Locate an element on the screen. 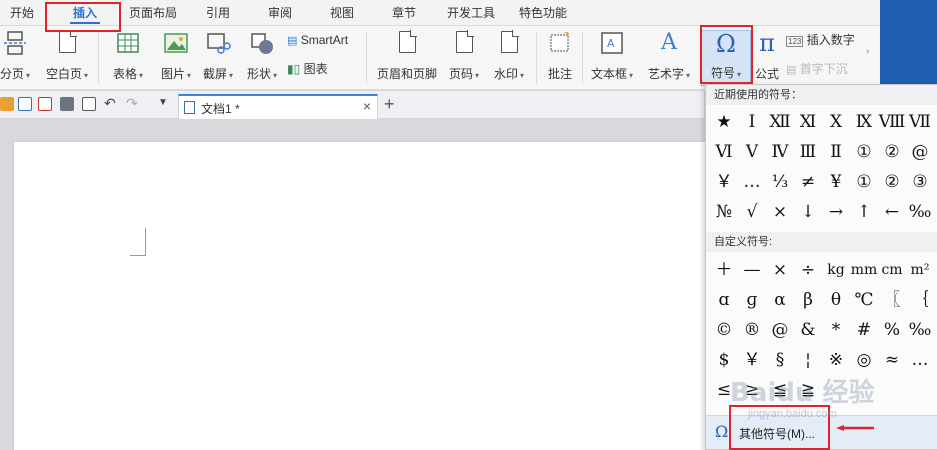 The image size is (937, 450). textbox-button: A 文本框 ▾ is located at coordinates (612, 58).